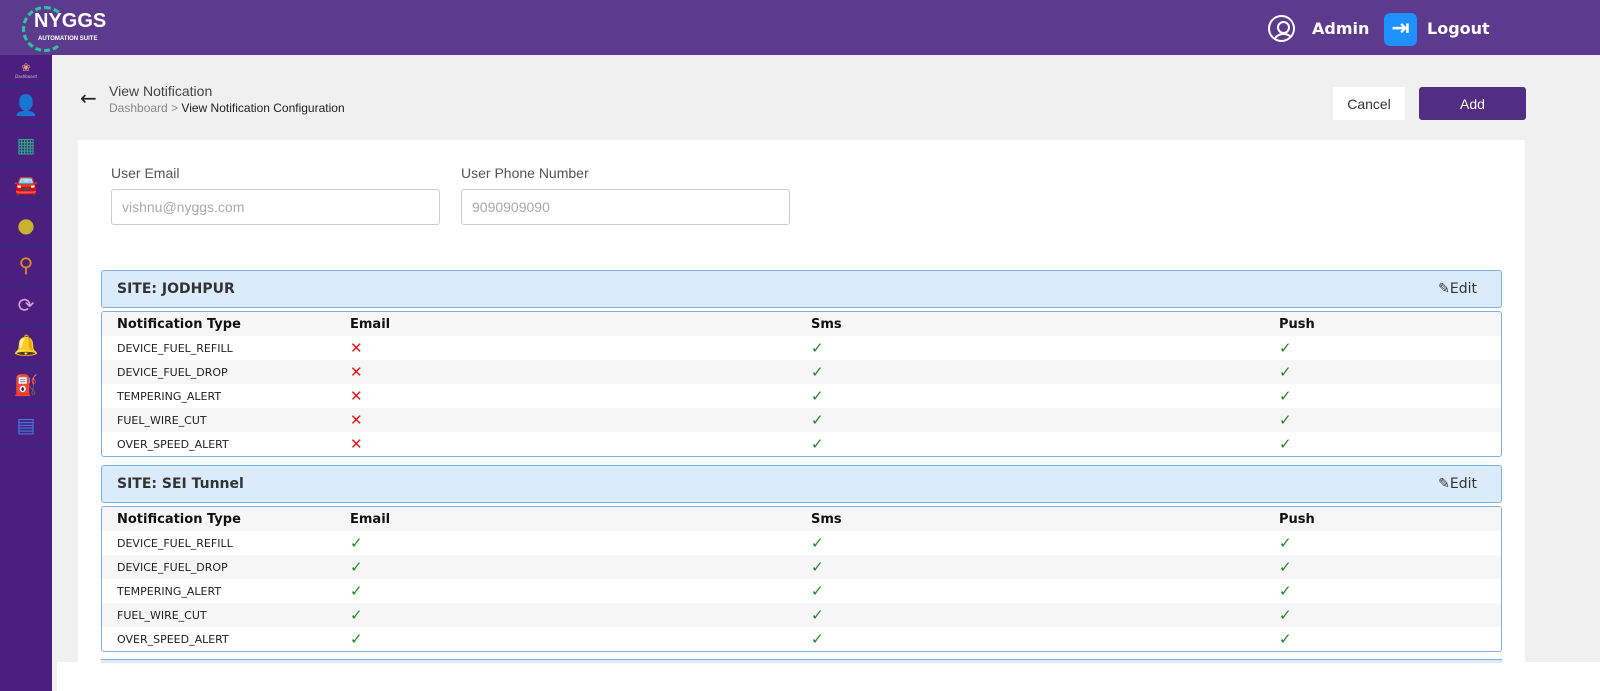  I want to click on sidebar-item-fuel-pump: ⛽, so click(26, 385).